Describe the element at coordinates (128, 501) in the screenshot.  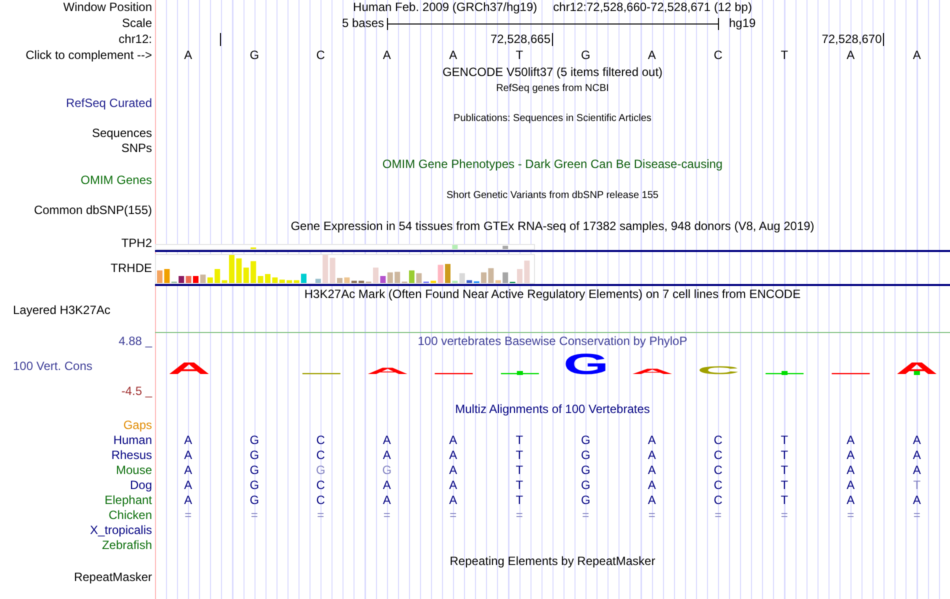
I see `species-label: Elephant` at that location.